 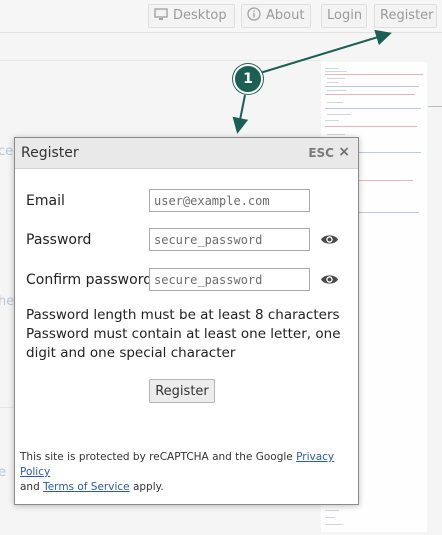 What do you see at coordinates (240, 114) in the screenshot?
I see `arrow-to-dialog` at bounding box center [240, 114].